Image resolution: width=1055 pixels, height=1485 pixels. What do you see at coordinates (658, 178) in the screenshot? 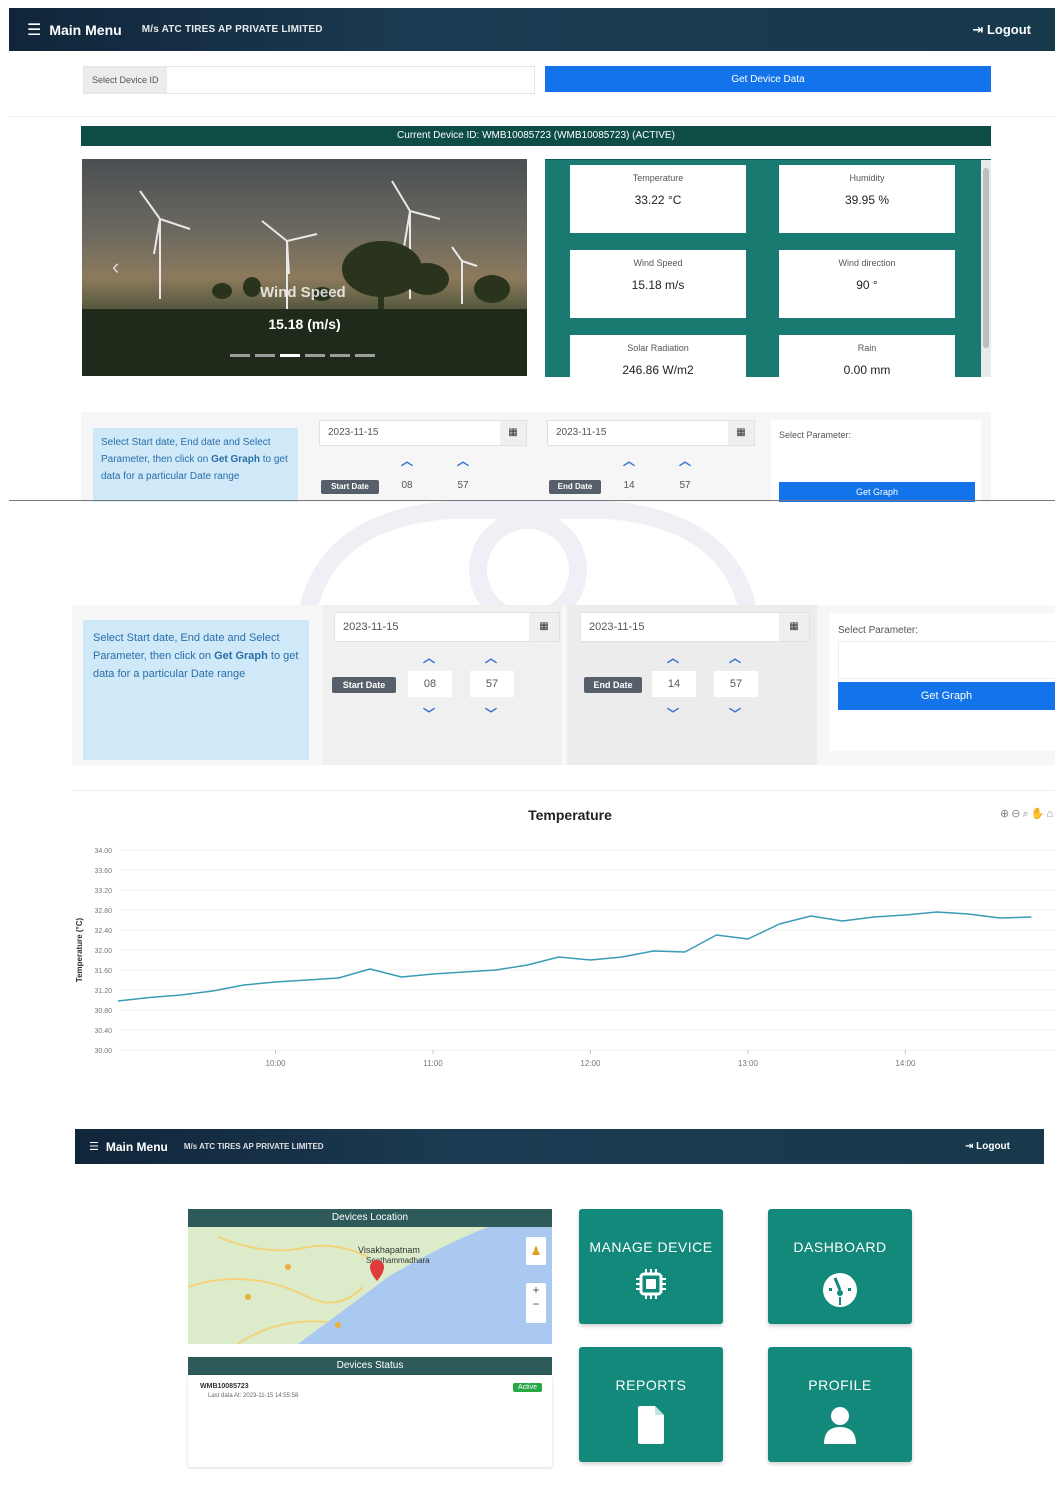
I see `sensor-name: Temperature` at bounding box center [658, 178].